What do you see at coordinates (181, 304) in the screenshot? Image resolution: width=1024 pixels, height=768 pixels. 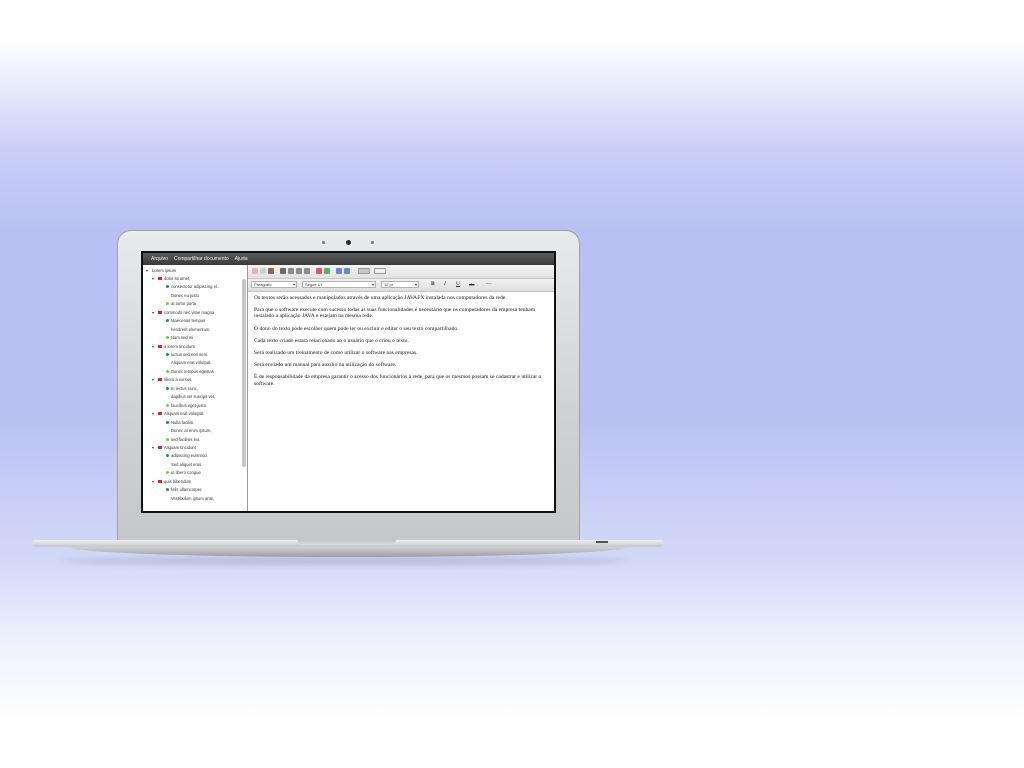 I see `tree-item: at tortor porta` at bounding box center [181, 304].